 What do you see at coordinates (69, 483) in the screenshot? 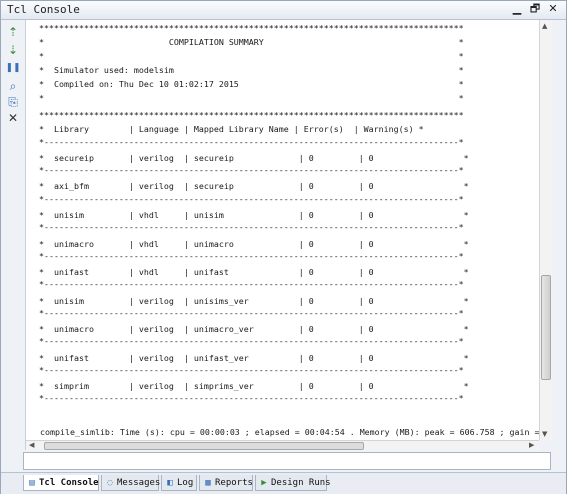
I see `tab-label: Tcl Console` at bounding box center [69, 483].